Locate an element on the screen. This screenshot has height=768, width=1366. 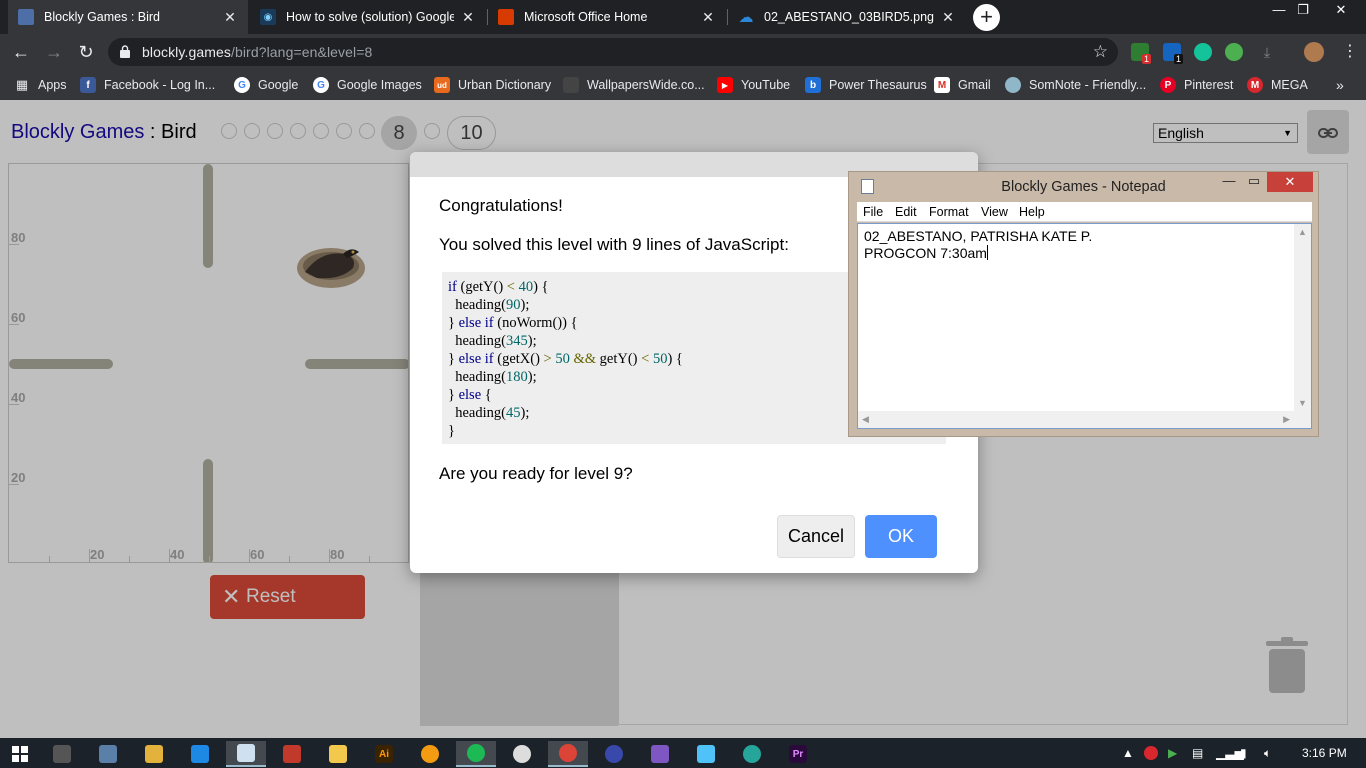
address-bar: blockly.games/bird?lang=en&level=8 ☆ is located at coordinates (613, 52).